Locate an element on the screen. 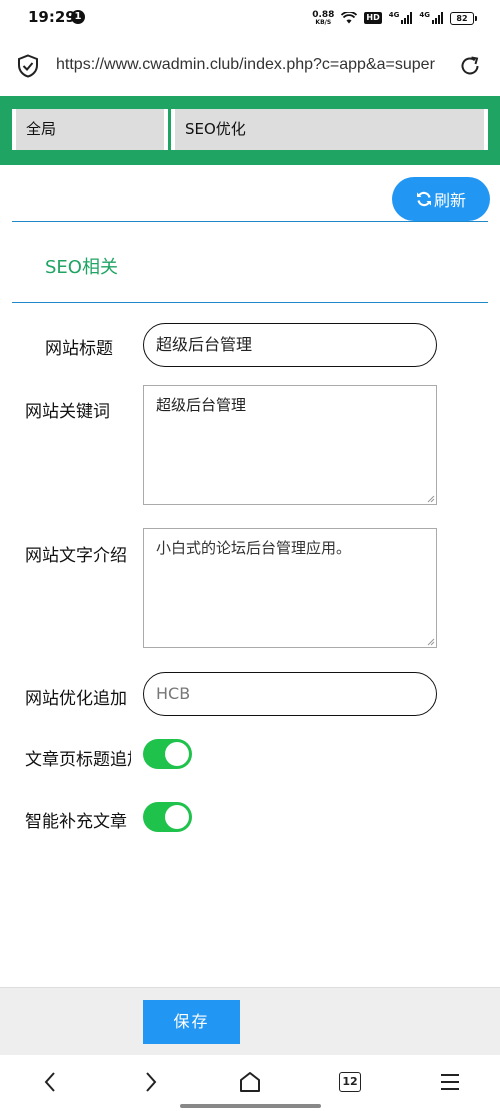 The image size is (500, 1111). wifi-icon is located at coordinates (349, 18).